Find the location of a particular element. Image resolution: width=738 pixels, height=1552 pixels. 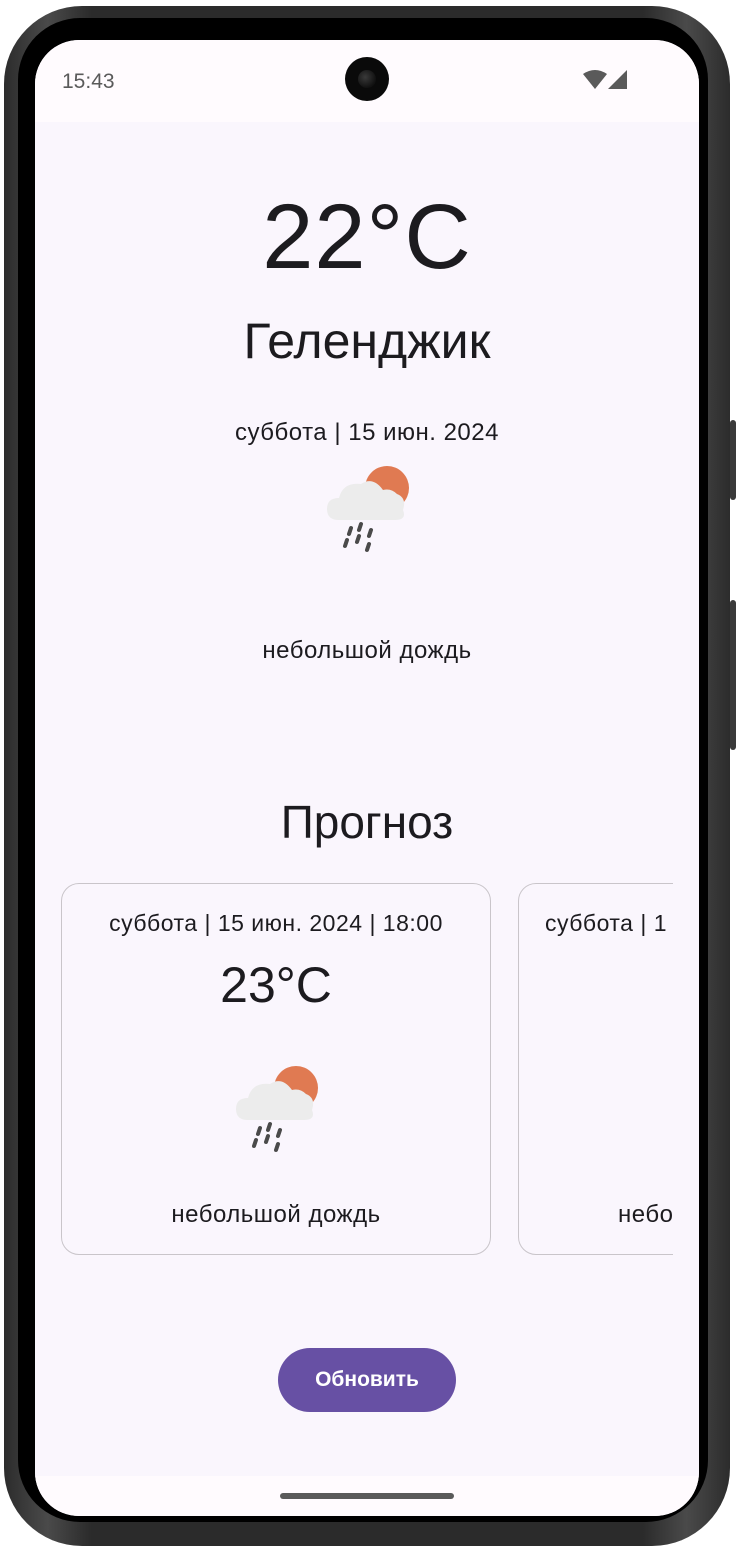

signal-icon is located at coordinates (617, 79).